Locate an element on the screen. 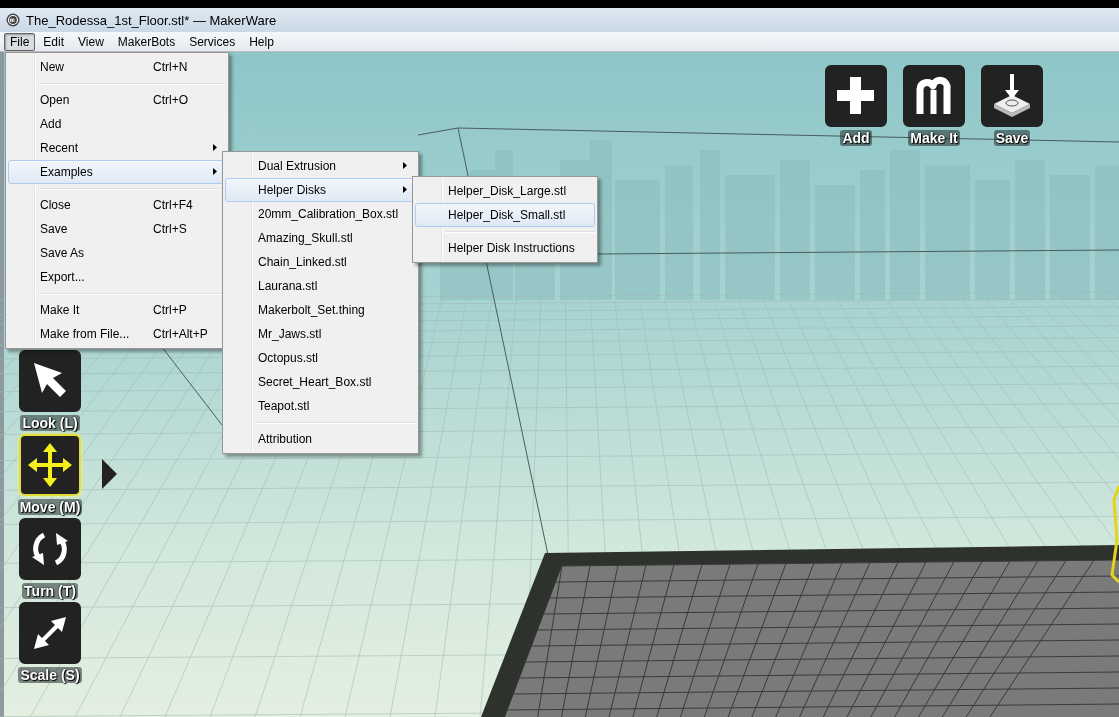  tool-label: Turn (T) is located at coordinates (50, 591).